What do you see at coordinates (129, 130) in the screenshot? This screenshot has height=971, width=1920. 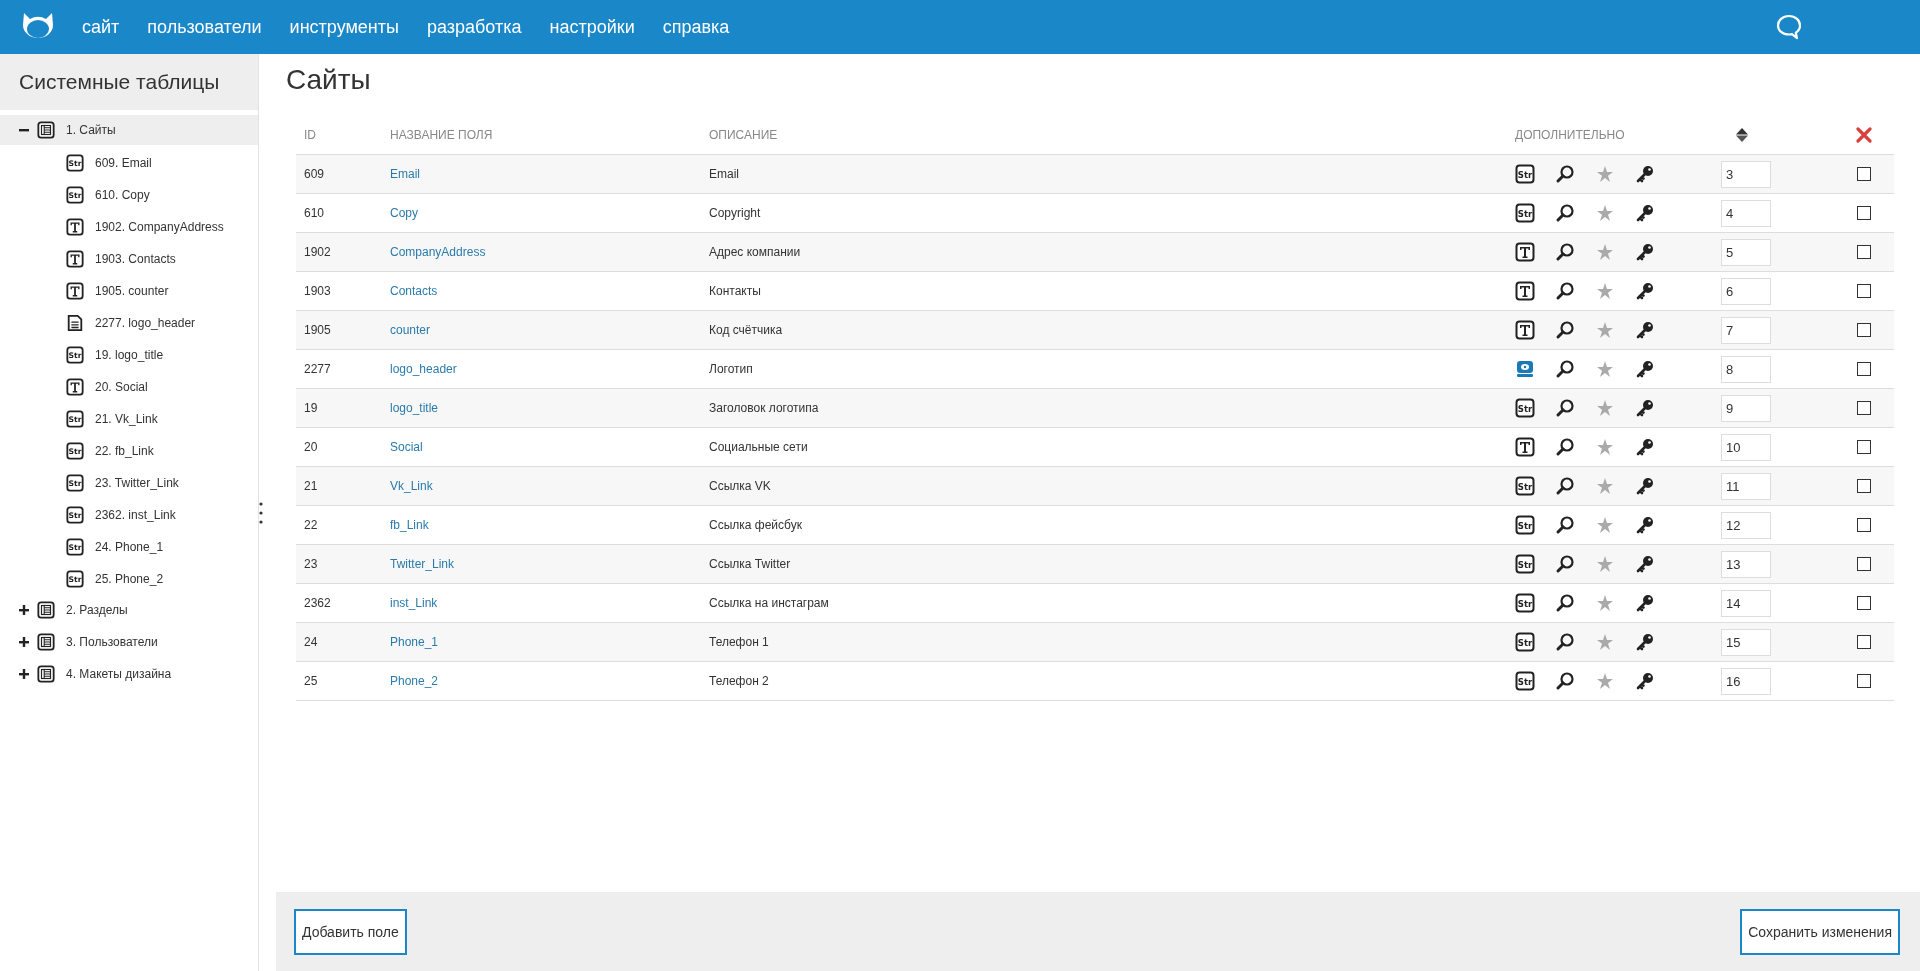 I see `tree-item: 1. Сайты` at bounding box center [129, 130].